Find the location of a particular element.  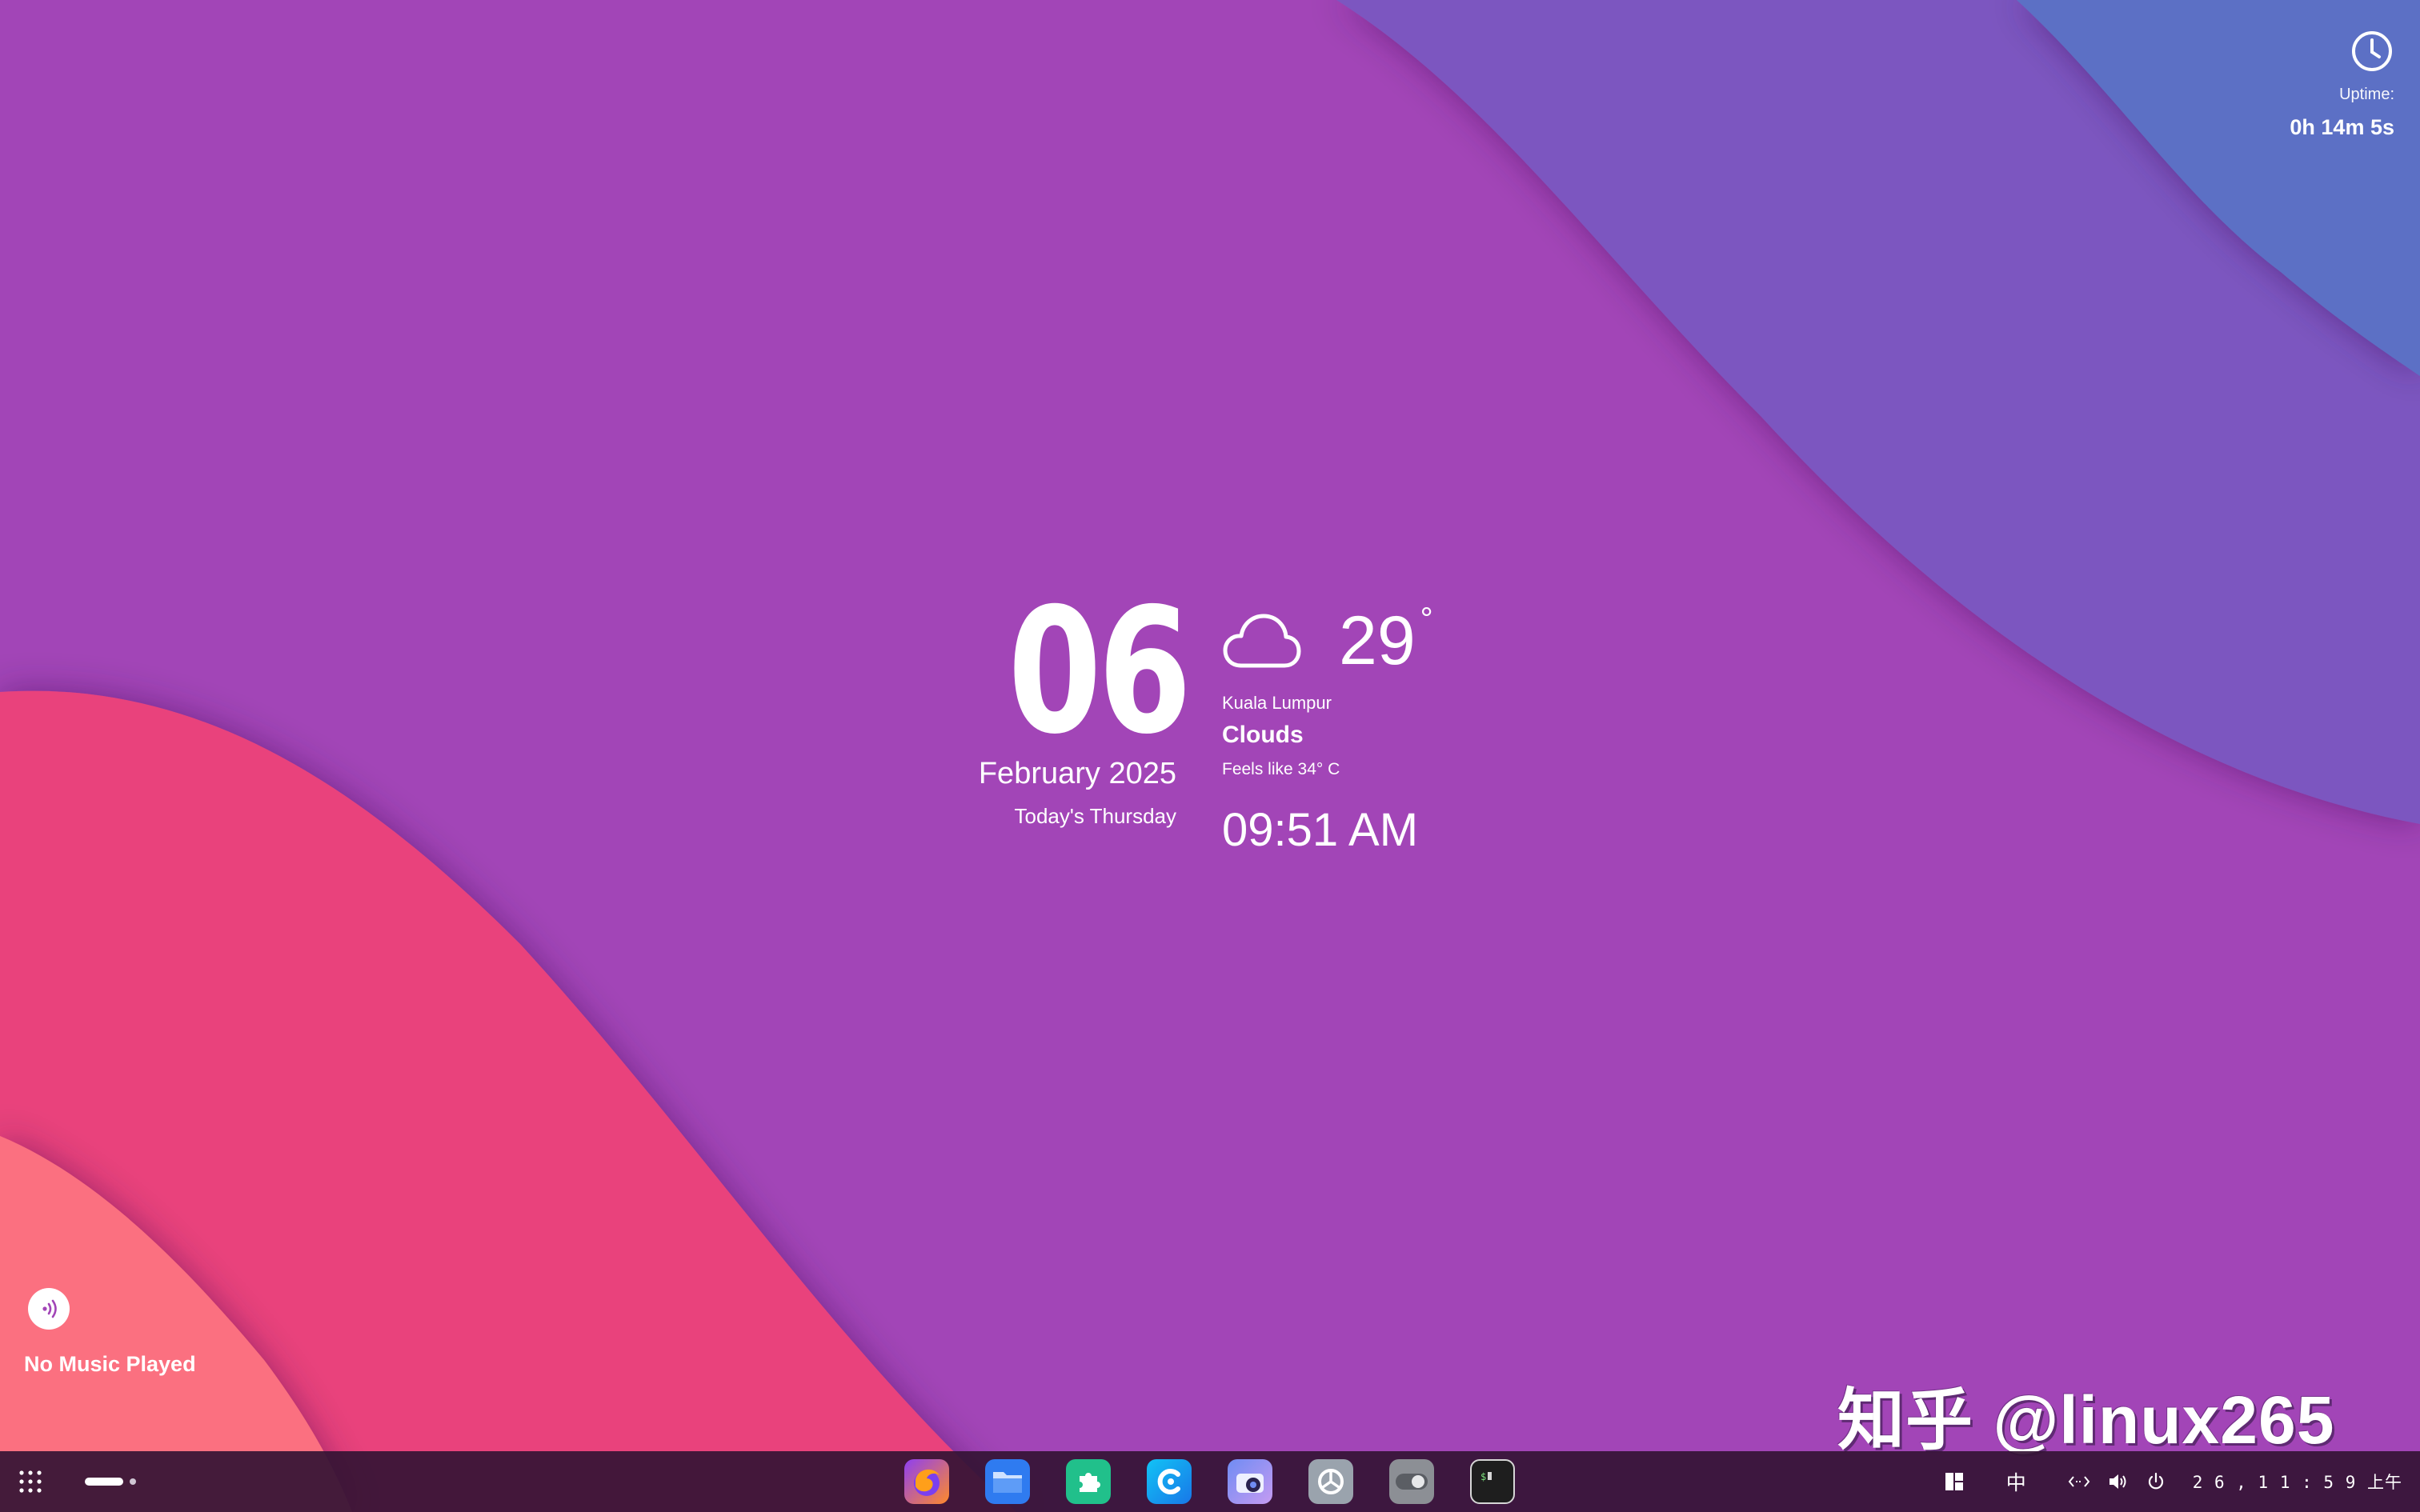

layout-icon is located at coordinates (1954, 1481).